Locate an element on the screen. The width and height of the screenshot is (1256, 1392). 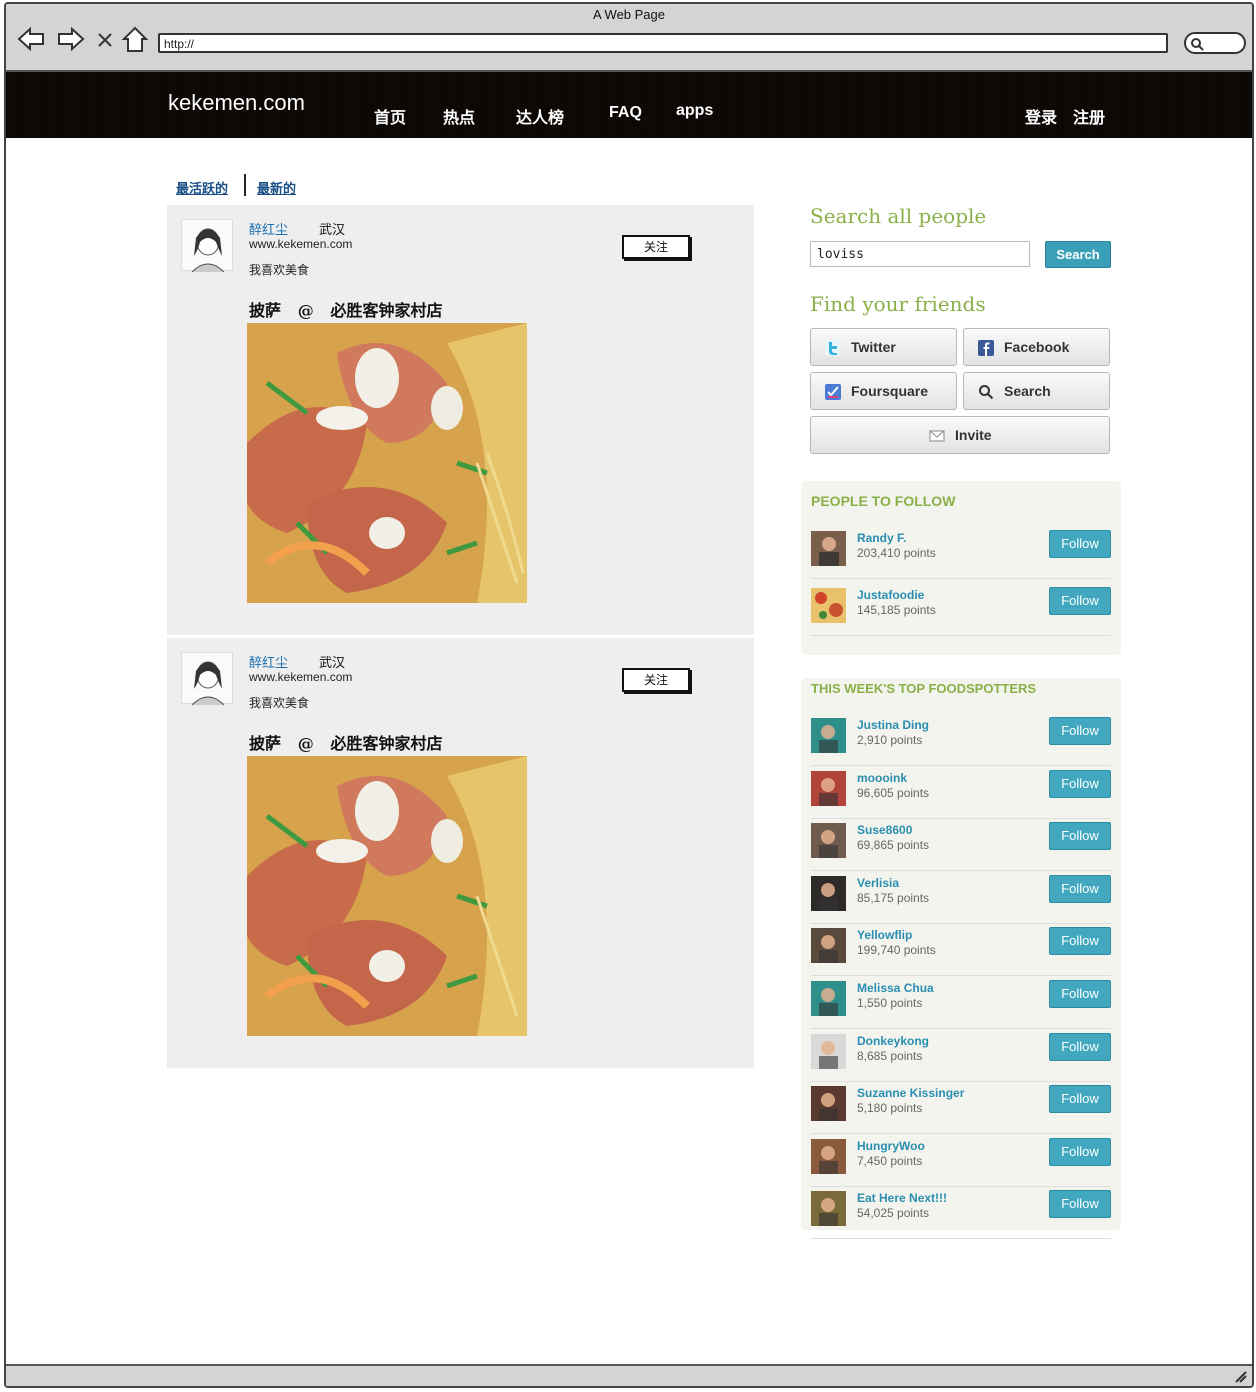
site-header: kekemen.com 首页 热点 达人榜 FAQ apps 登录 注册 is located at coordinates (629, 105).